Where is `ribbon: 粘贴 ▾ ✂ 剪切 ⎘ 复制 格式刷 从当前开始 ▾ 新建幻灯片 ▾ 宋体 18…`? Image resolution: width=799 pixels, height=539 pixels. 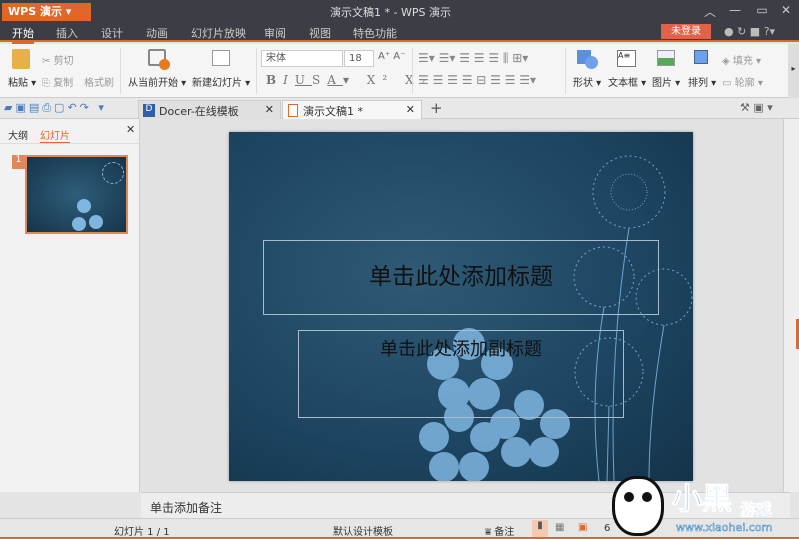 ribbon: 粘贴 ▾ ✂ 剪切 ⎘ 复制 格式刷 从当前开始 ▾ 新建幻灯片 ▾ 宋体 18… is located at coordinates (399, 71).